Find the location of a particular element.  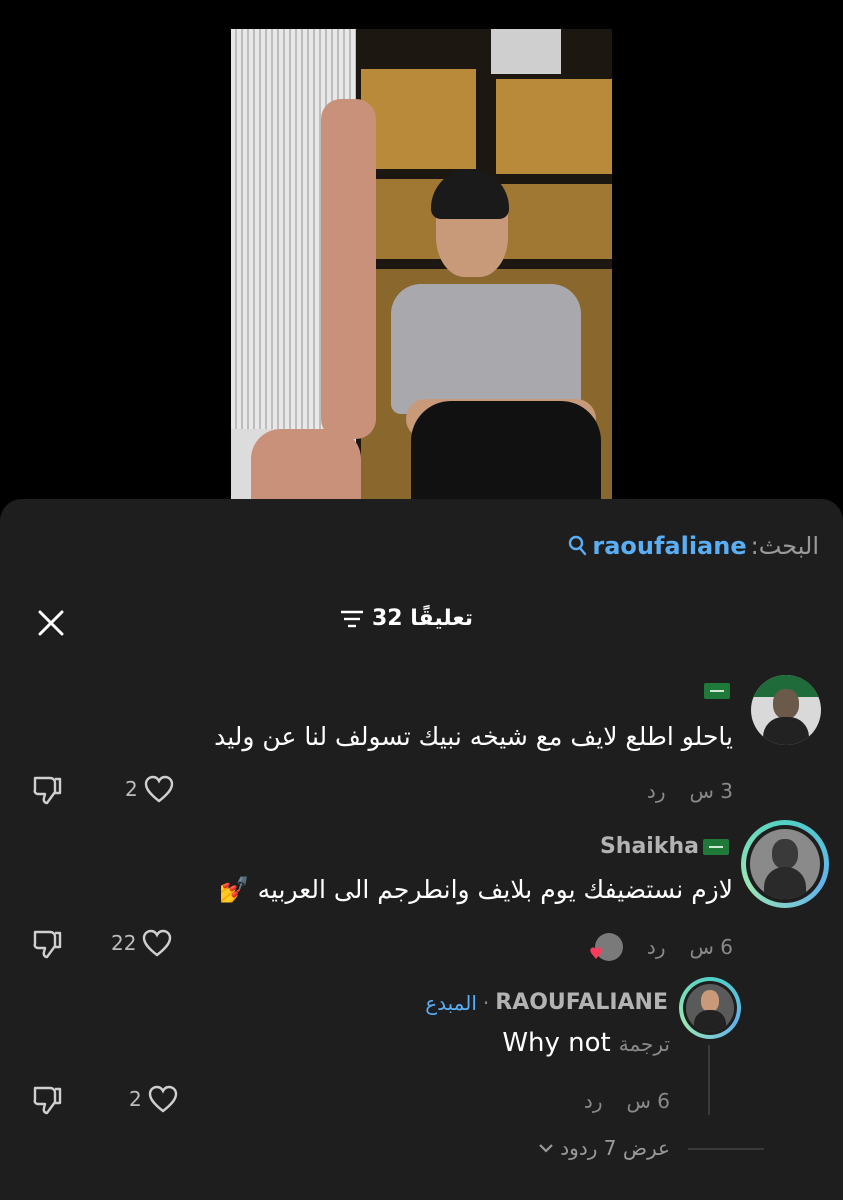

heart-badge-icon: ♥ is located at coordinates (596, 953).